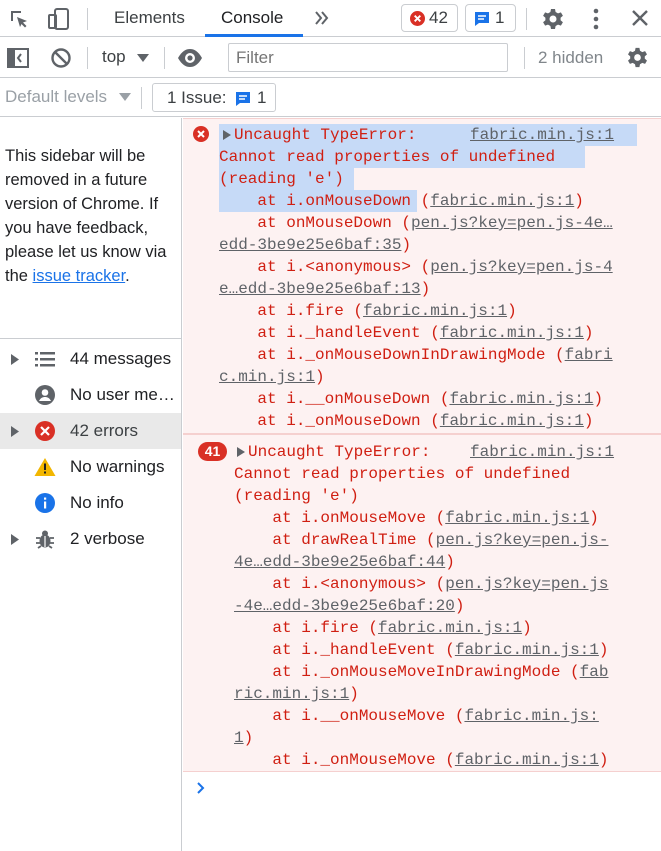  I want to click on context-selector: top, so click(126, 58).